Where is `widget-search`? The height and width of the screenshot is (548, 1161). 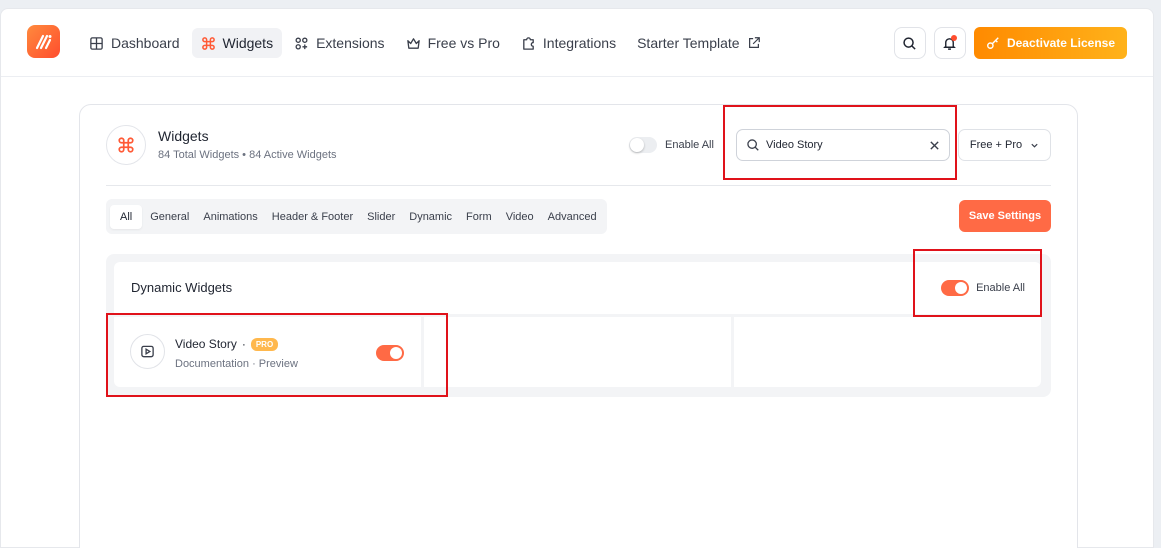
widget-search is located at coordinates (843, 145).